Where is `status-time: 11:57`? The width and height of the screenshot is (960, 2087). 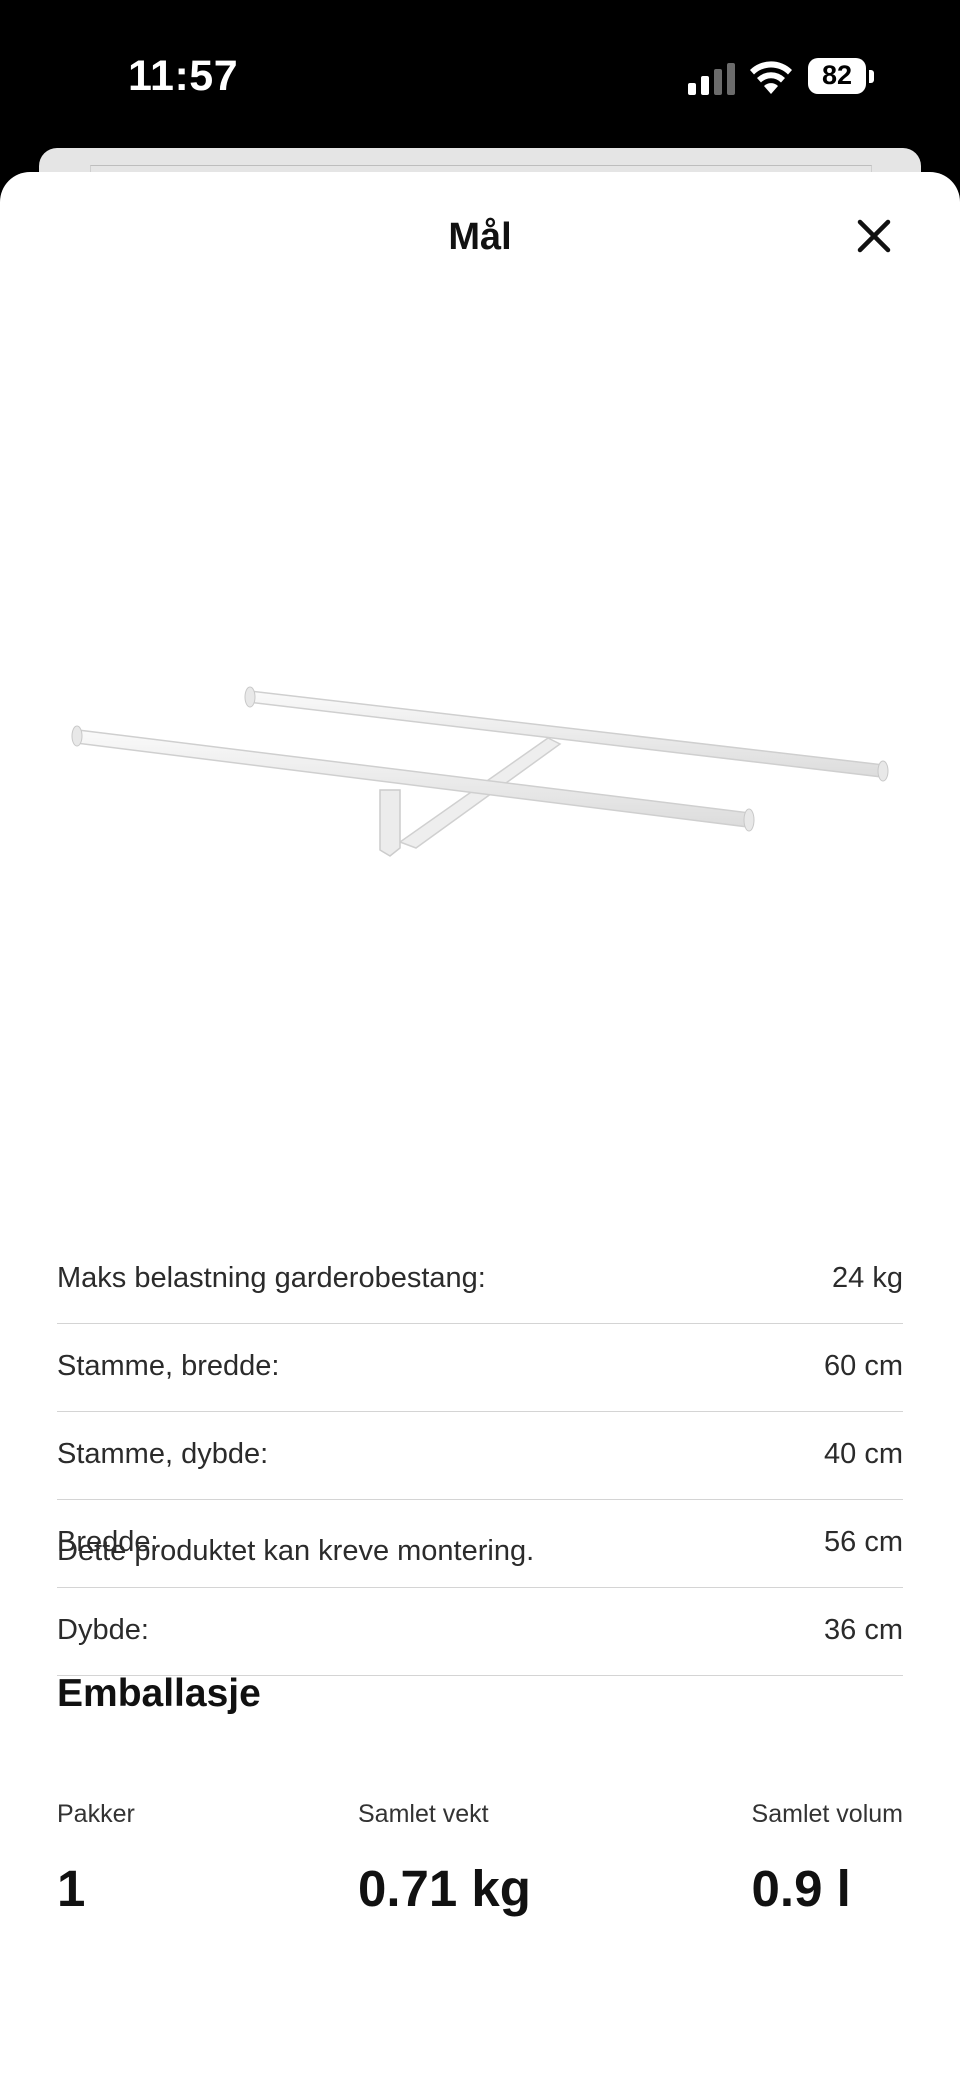
status-time: 11:57 is located at coordinates (183, 76).